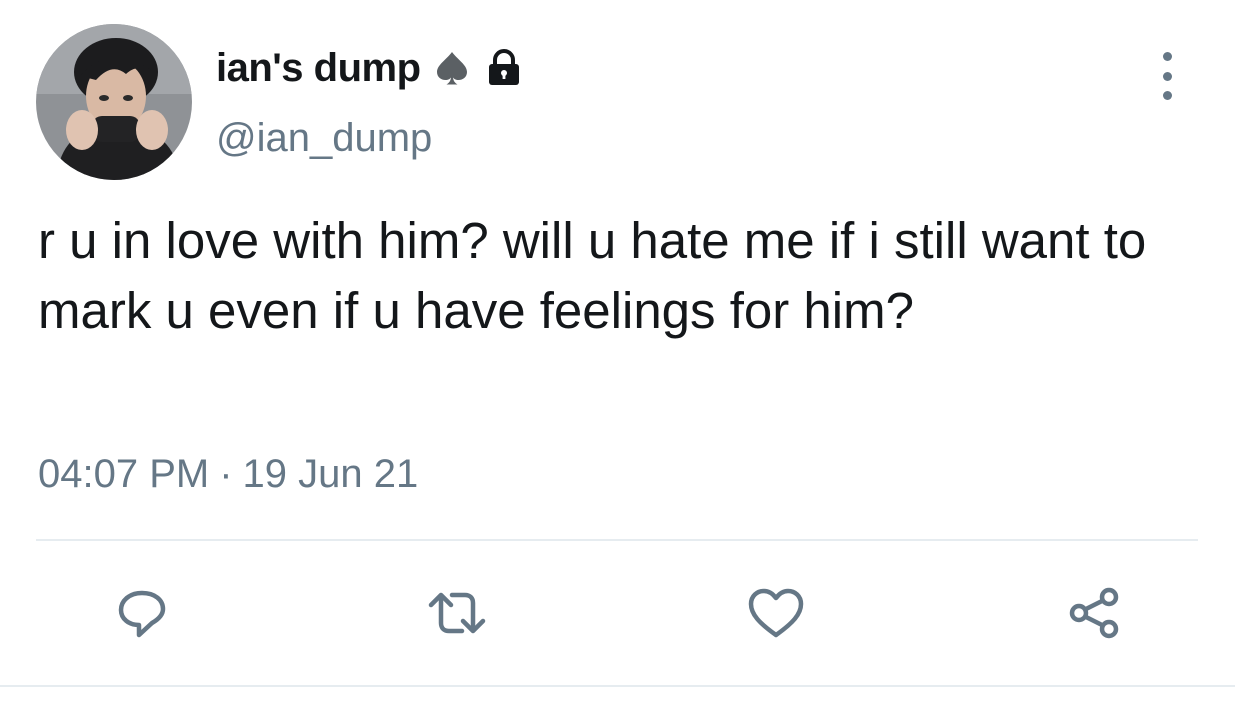 The image size is (1235, 705). What do you see at coordinates (617, 686) in the screenshot?
I see `bottom-divider` at bounding box center [617, 686].